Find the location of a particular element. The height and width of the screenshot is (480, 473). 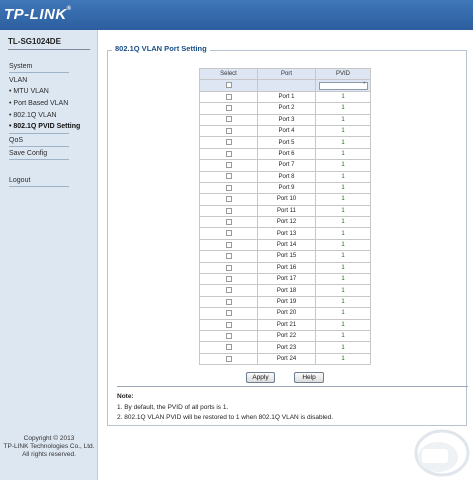

sidebar-item-system: System is located at coordinates (20, 66).